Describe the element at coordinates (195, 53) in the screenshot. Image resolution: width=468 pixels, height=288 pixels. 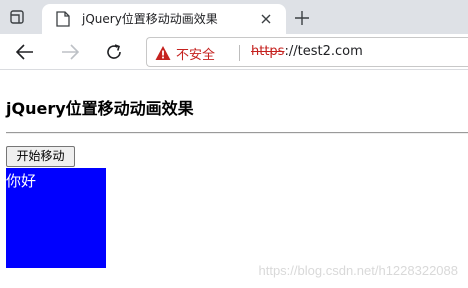
I see `security-status-label: 不安全` at that location.